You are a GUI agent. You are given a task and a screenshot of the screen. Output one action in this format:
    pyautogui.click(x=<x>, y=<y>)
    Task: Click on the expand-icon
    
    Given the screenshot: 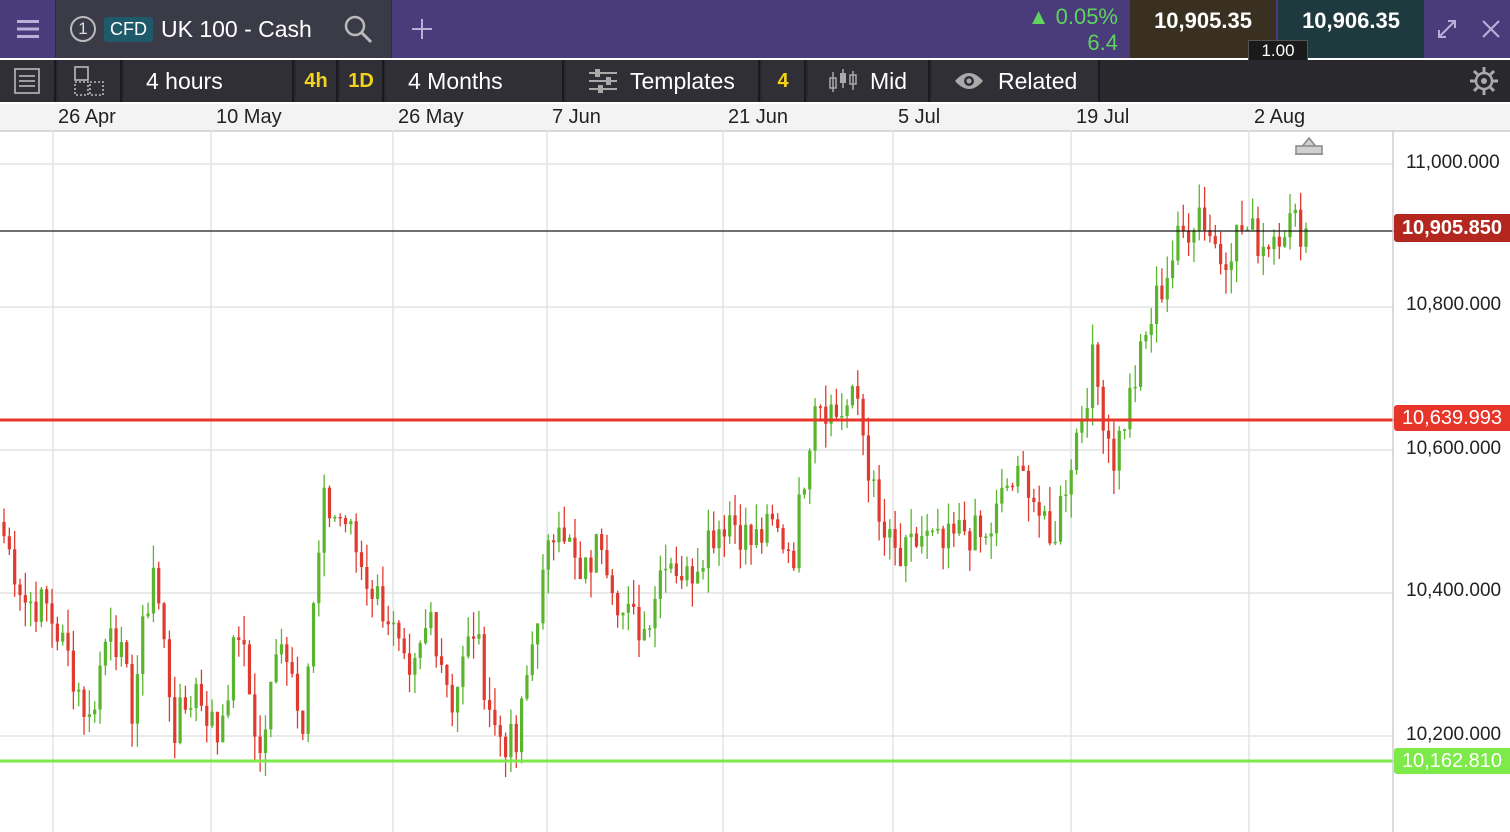 What is the action you would take?
    pyautogui.click(x=1447, y=29)
    